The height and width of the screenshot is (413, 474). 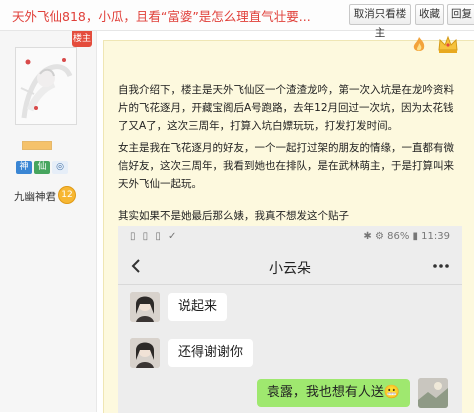 I want to click on badge-xian: 仙, so click(x=42, y=167).